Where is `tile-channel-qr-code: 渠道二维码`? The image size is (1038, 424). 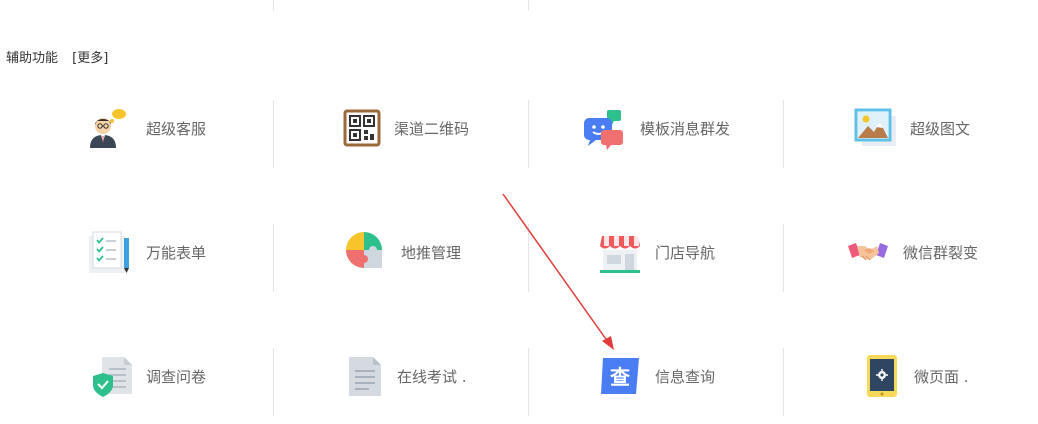
tile-channel-qr-code: 渠道二维码 is located at coordinates (404, 128).